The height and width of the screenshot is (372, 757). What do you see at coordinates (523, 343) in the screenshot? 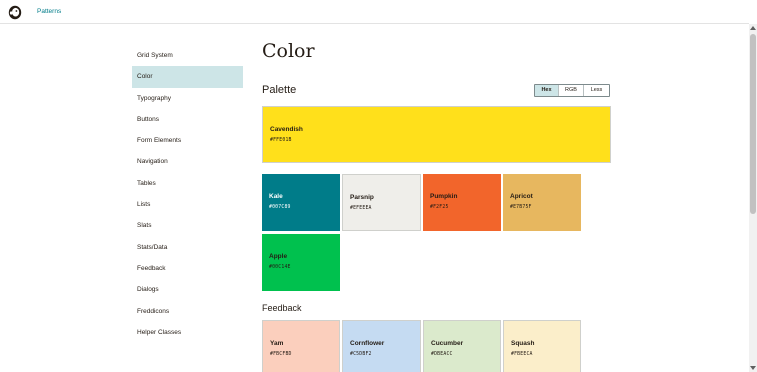
I see `swatch-name: Squash` at bounding box center [523, 343].